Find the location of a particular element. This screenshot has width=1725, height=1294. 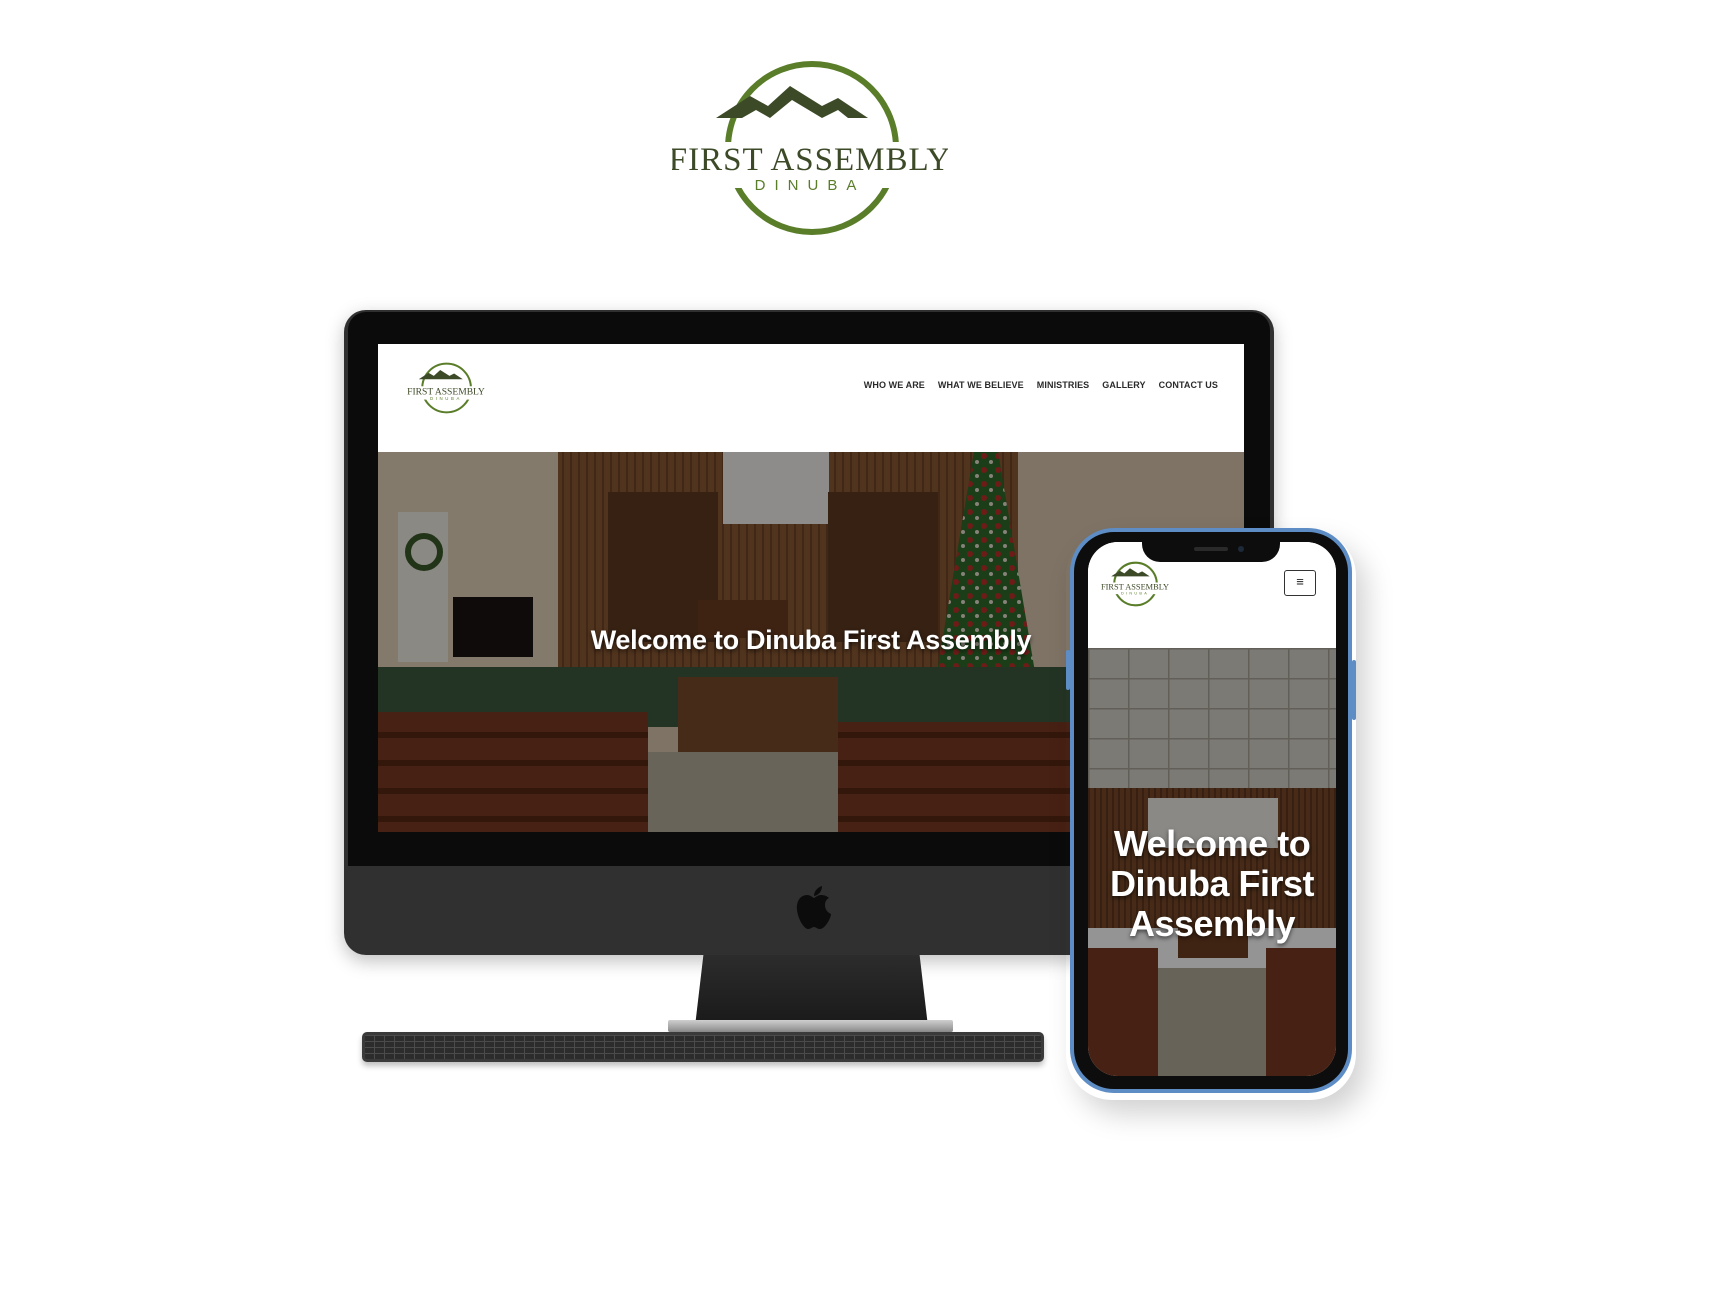

mobile-logo-subname: DINUBA is located at coordinates (1135, 594).